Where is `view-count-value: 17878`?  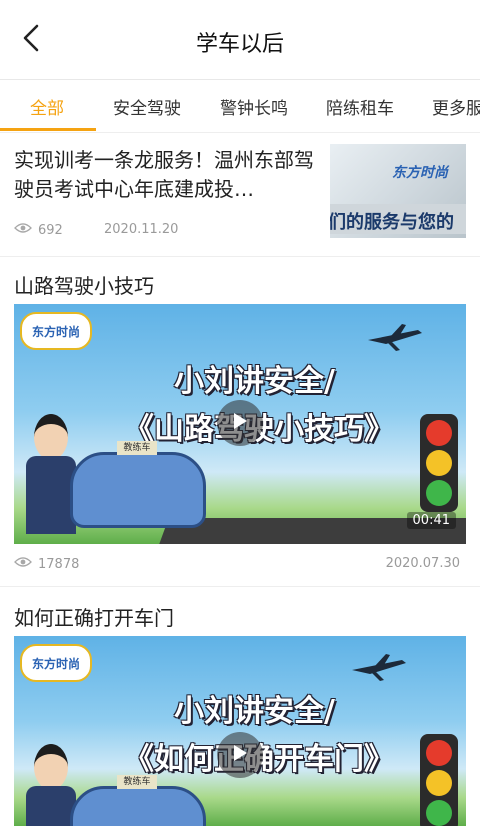 view-count-value: 17878 is located at coordinates (59, 564).